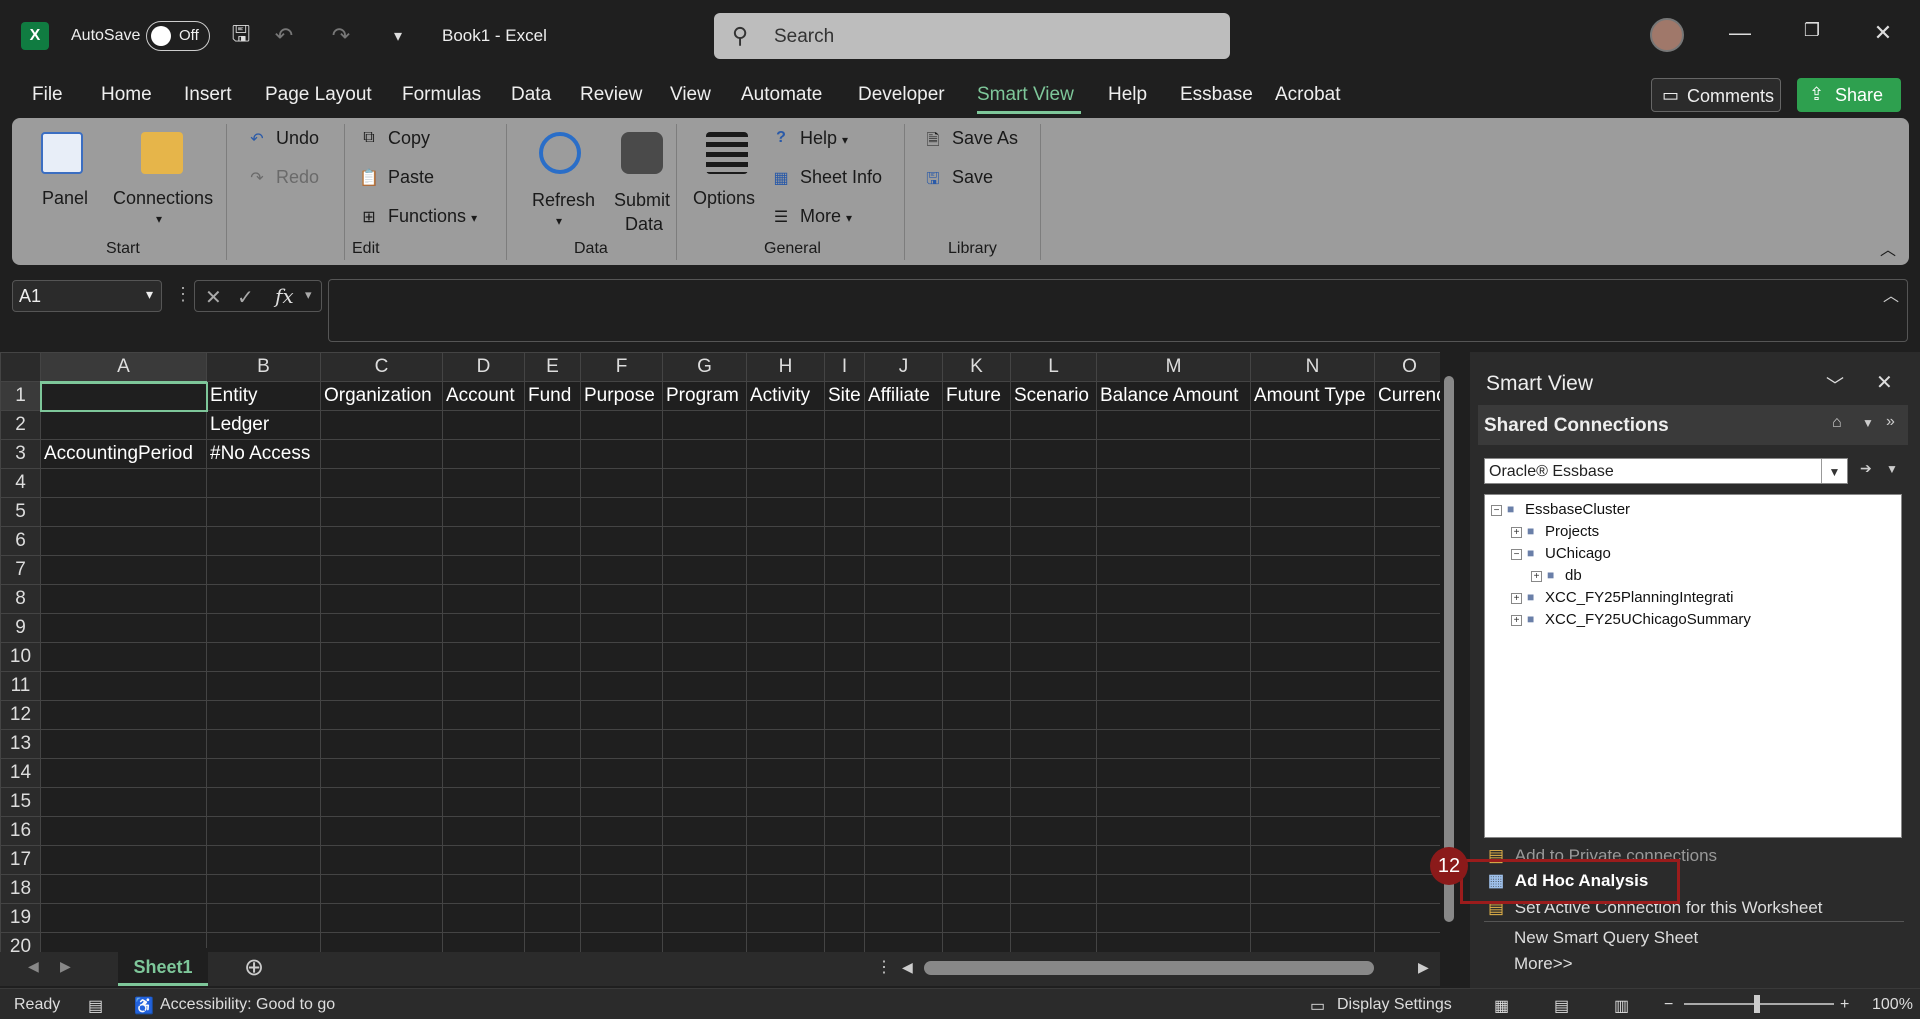  Describe the element at coordinates (263, 425) in the screenshot. I see `cell: Ledger` at that location.